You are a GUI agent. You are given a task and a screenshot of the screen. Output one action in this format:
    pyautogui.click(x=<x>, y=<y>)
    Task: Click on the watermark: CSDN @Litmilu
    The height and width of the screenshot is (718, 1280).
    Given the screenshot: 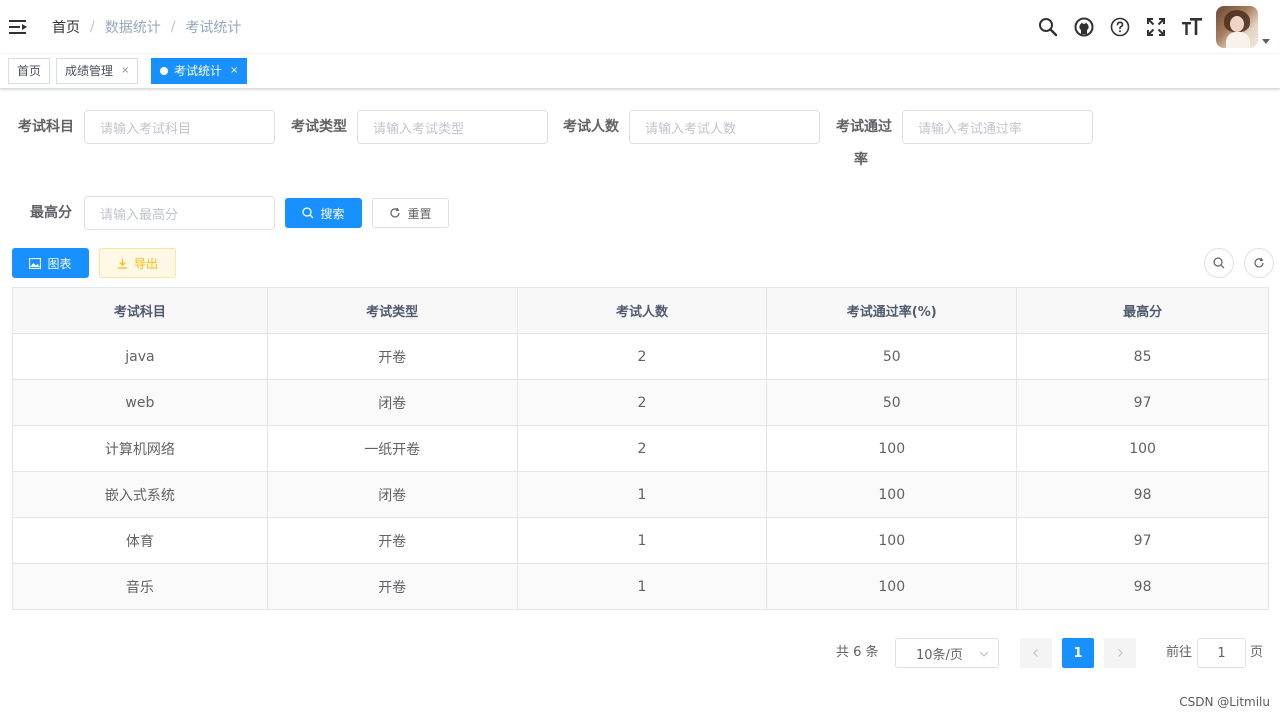 What is the action you would take?
    pyautogui.click(x=1224, y=702)
    